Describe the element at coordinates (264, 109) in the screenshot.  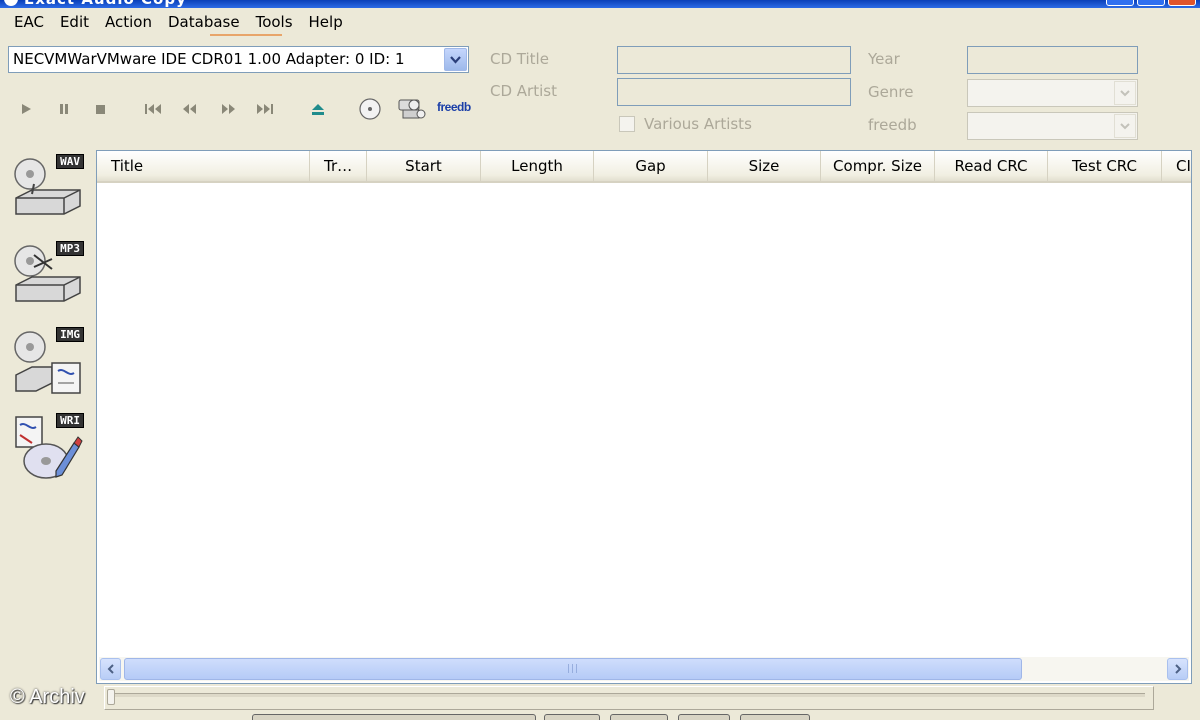
I see `next-track-icon` at that location.